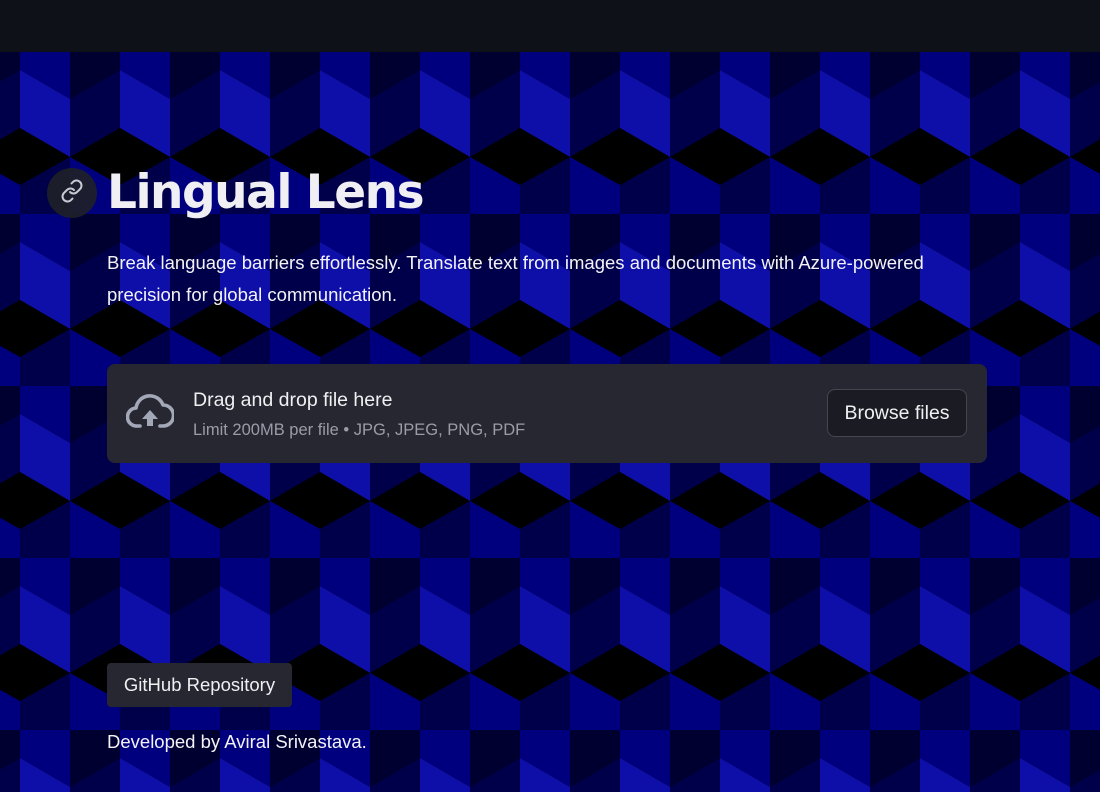 The width and height of the screenshot is (1100, 792). What do you see at coordinates (550, 26) in the screenshot?
I see `top-header-bar` at bounding box center [550, 26].